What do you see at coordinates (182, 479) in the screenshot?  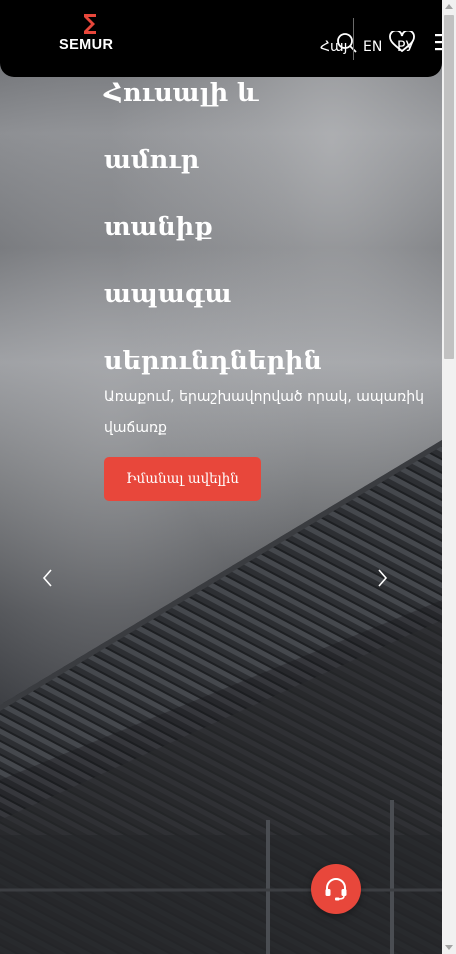 I see `learn-more-button: Իմանալ ավելին` at bounding box center [182, 479].